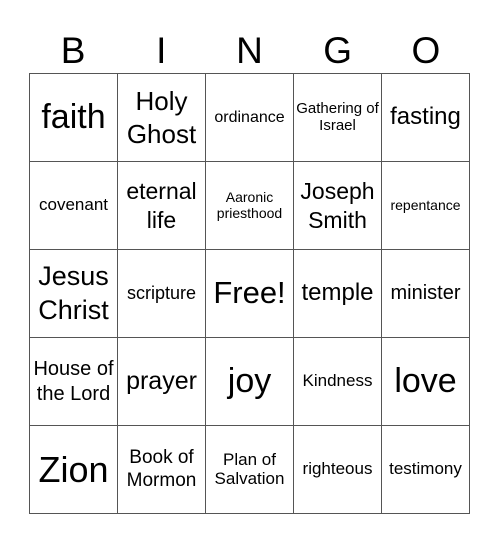 This screenshot has height=544, width=500. I want to click on bingo-cell: fasting, so click(426, 118).